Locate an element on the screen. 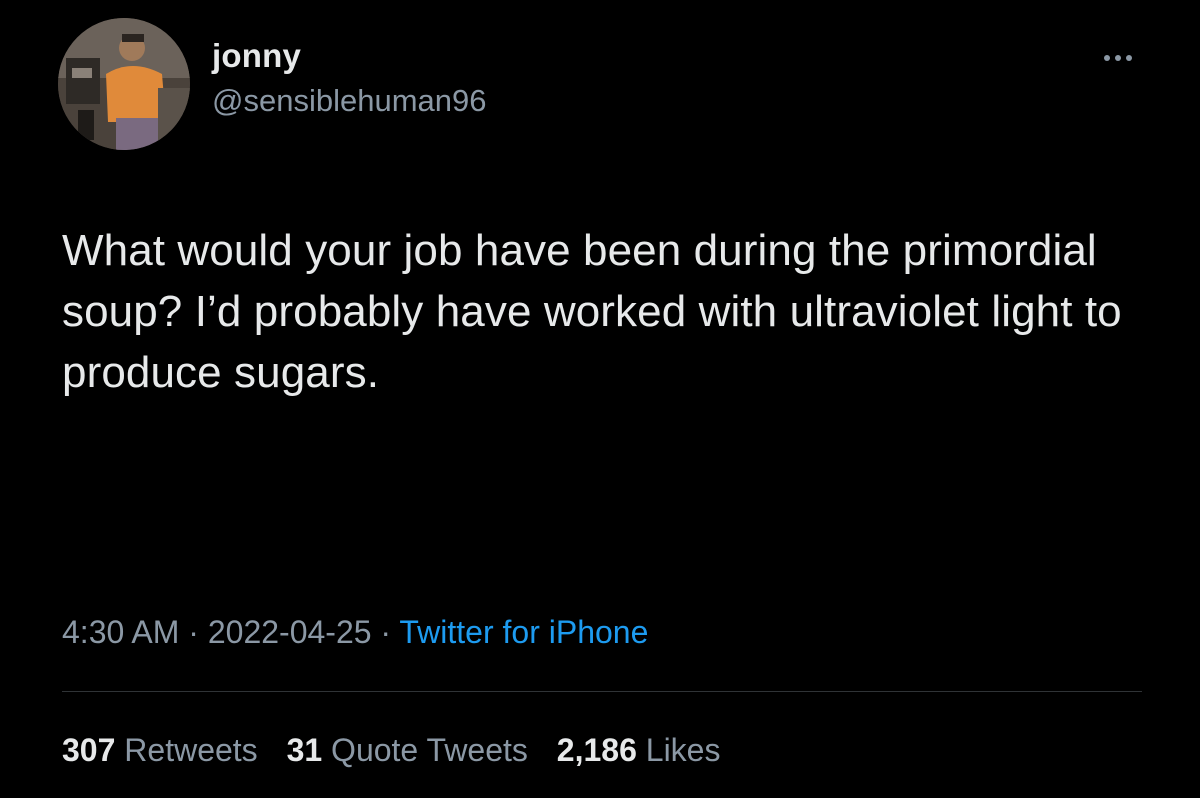 The width and height of the screenshot is (1200, 798). tweet-time: 4:30 AM is located at coordinates (120, 632).